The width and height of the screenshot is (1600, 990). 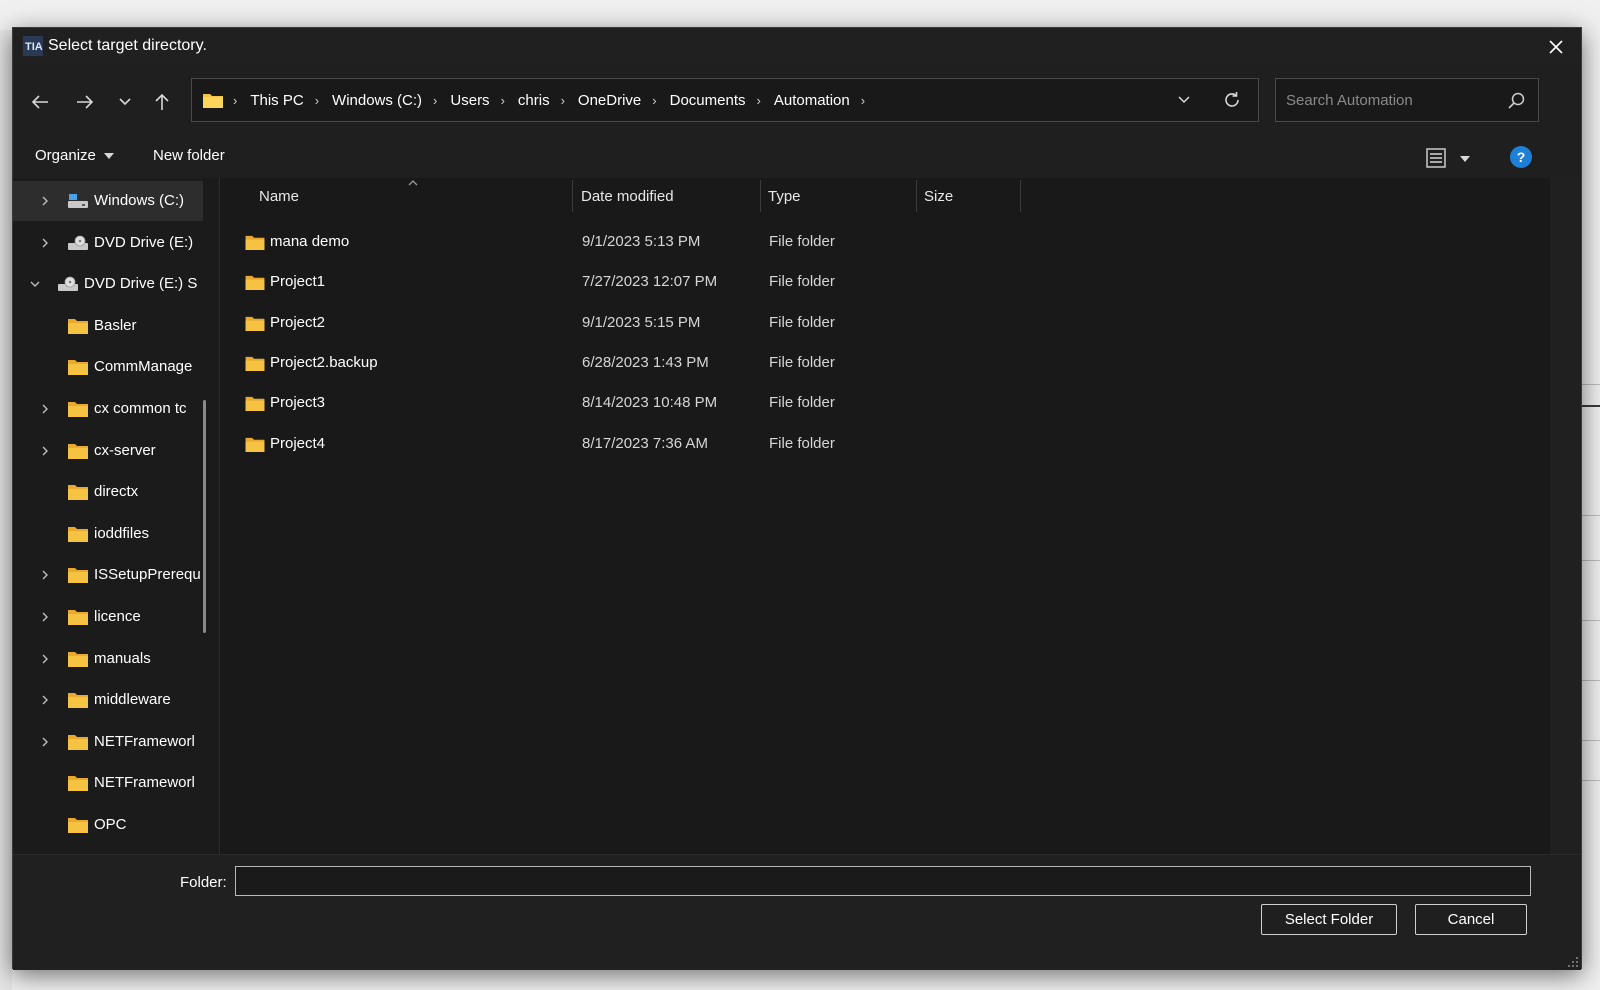 I want to click on tree-item: ISSetupPrerequ, so click(x=108, y=575).